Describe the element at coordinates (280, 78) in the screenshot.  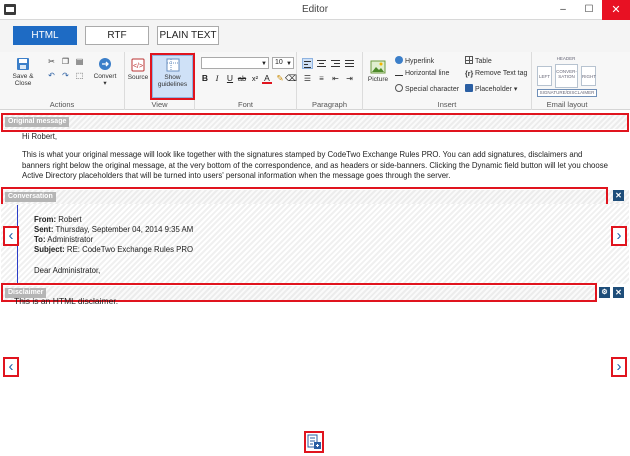
I see `highlight-color-icon: ✎` at that location.